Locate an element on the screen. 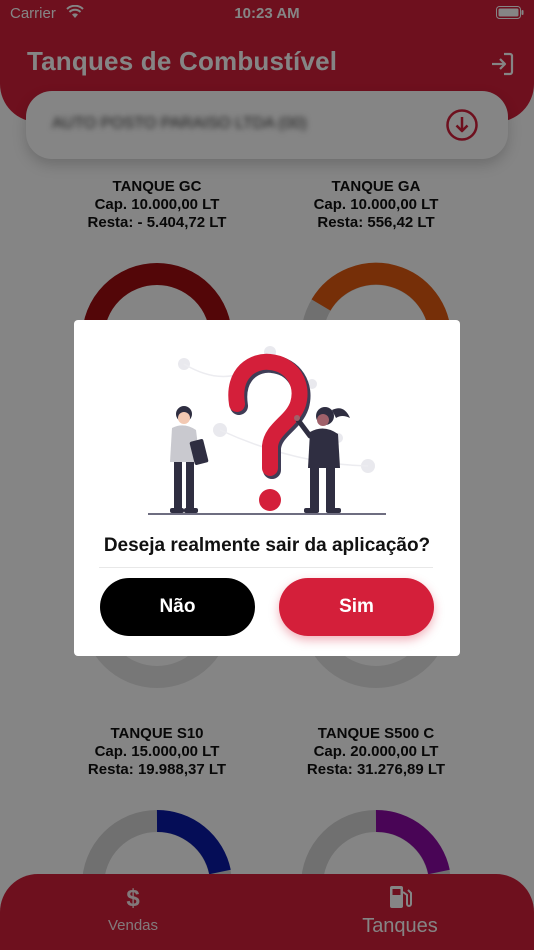 The image size is (534, 950). dialog-question: Deseja realmente sair da aplicação? is located at coordinates (267, 545).